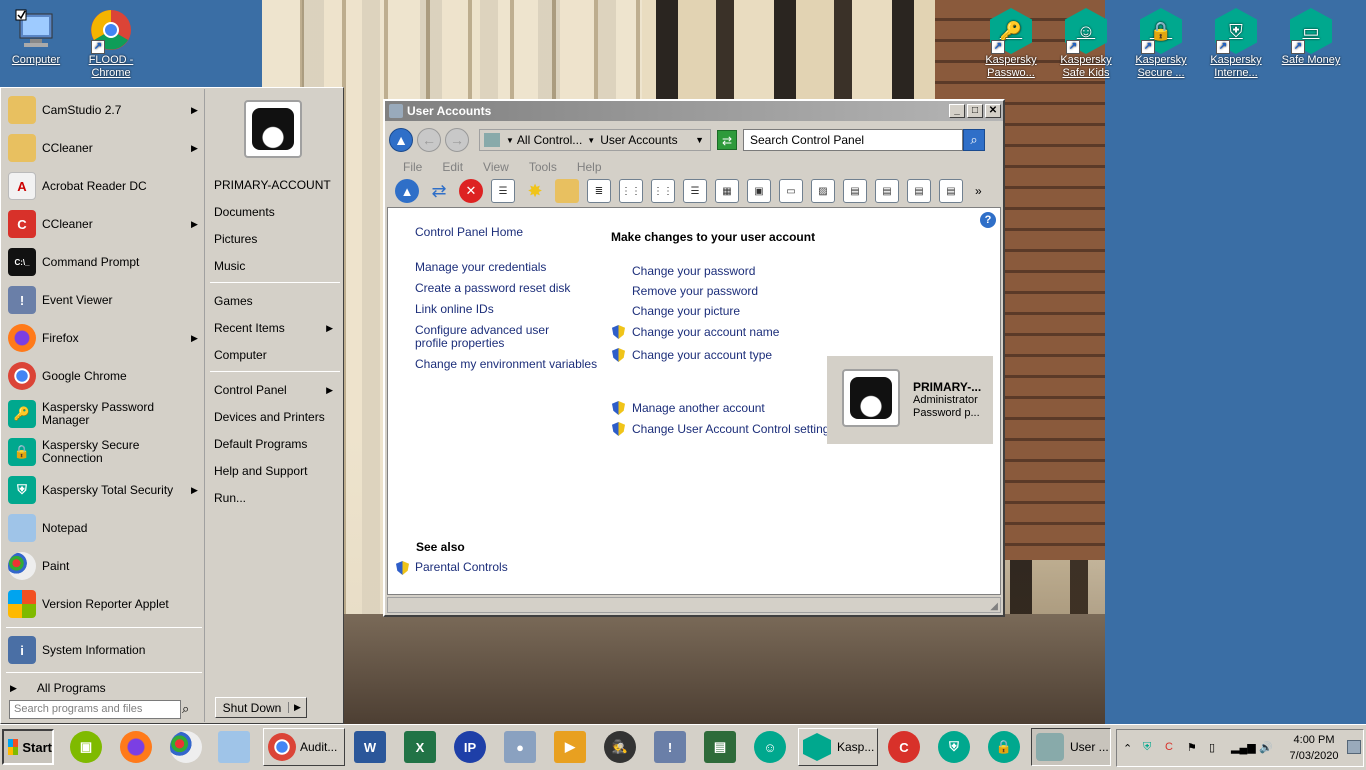 Image resolution: width=1366 pixels, height=770 pixels. What do you see at coordinates (1212, 747) in the screenshot?
I see `power-icon: ▯` at bounding box center [1212, 747].